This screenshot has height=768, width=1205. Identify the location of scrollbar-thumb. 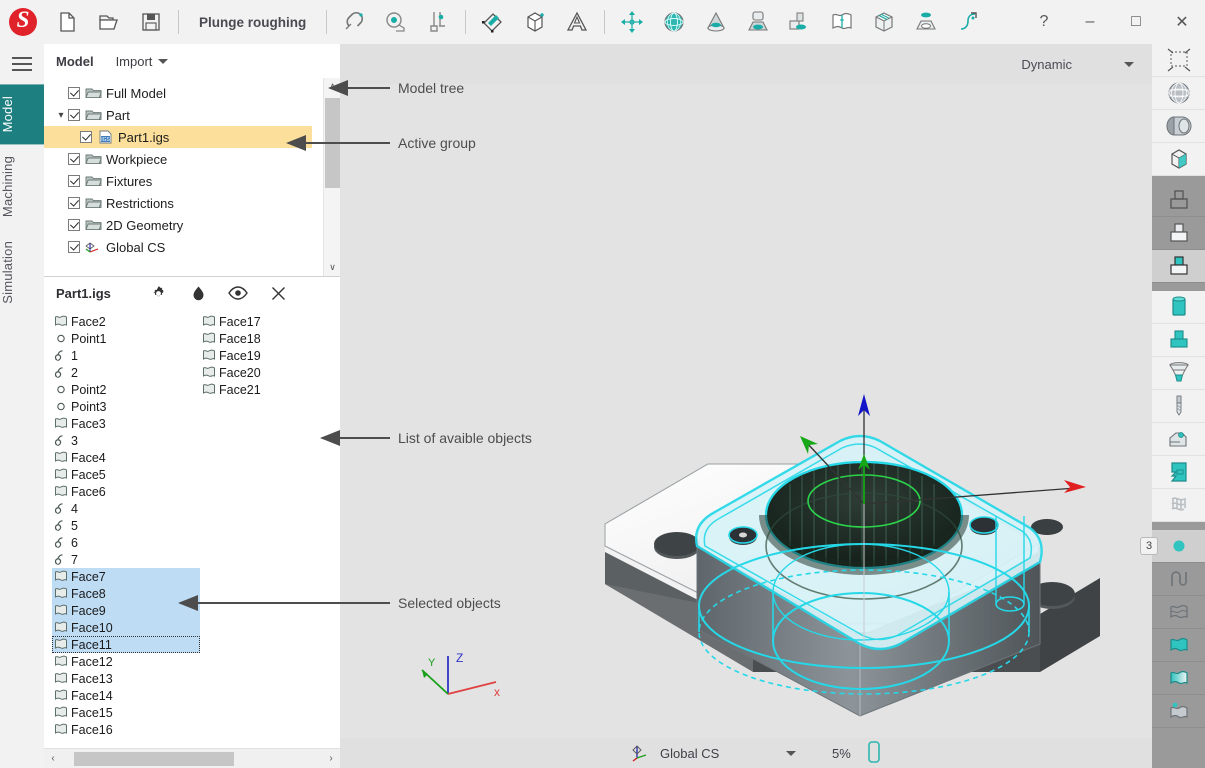
(332, 143).